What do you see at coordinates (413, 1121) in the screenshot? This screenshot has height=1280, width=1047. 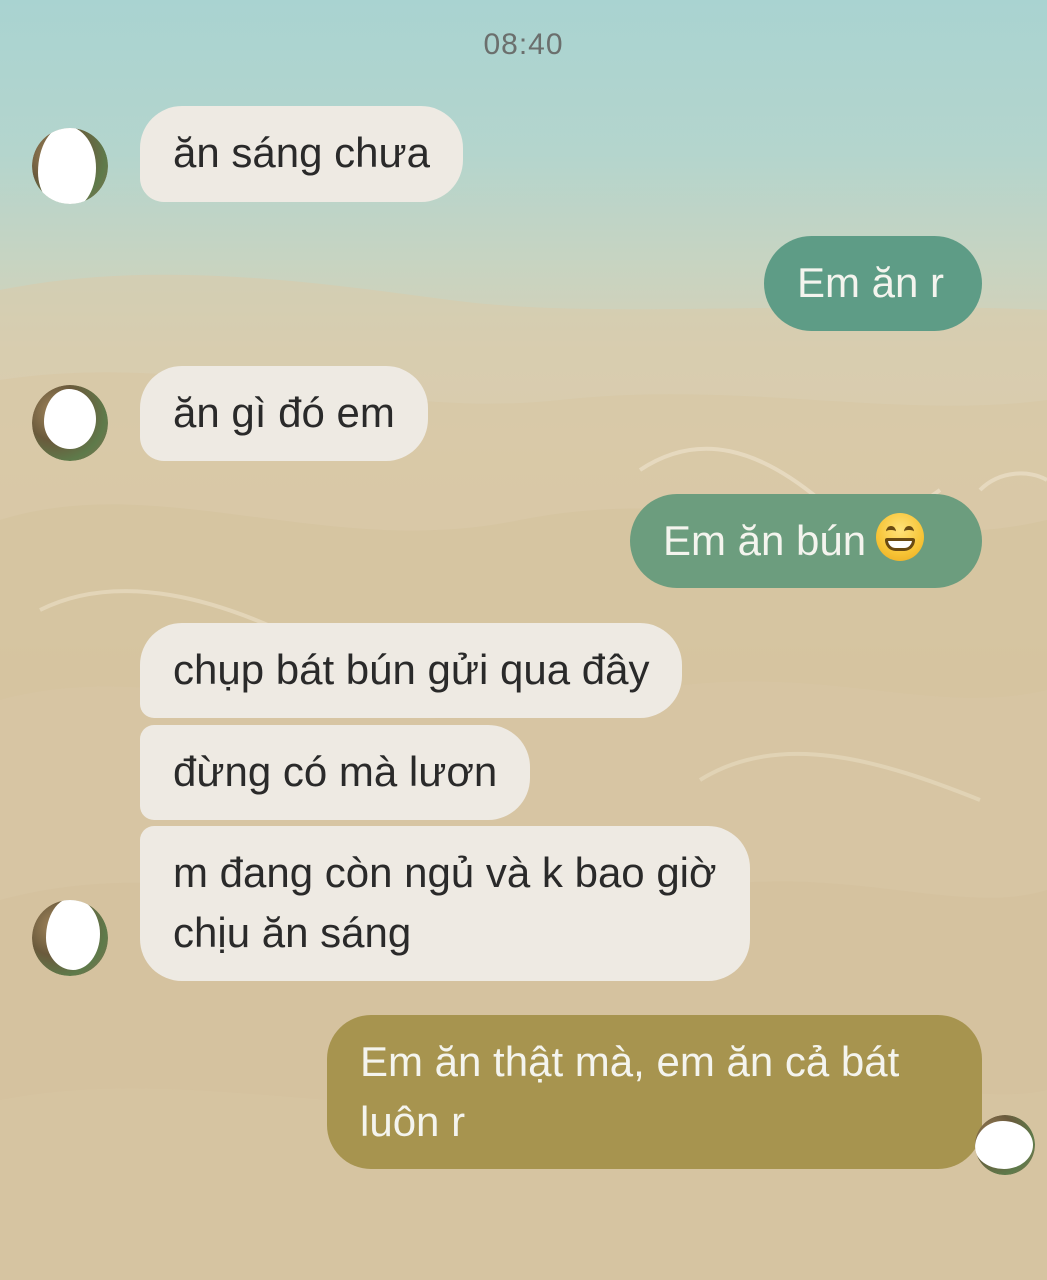 I see `message-text-line: luôn r` at bounding box center [413, 1121].